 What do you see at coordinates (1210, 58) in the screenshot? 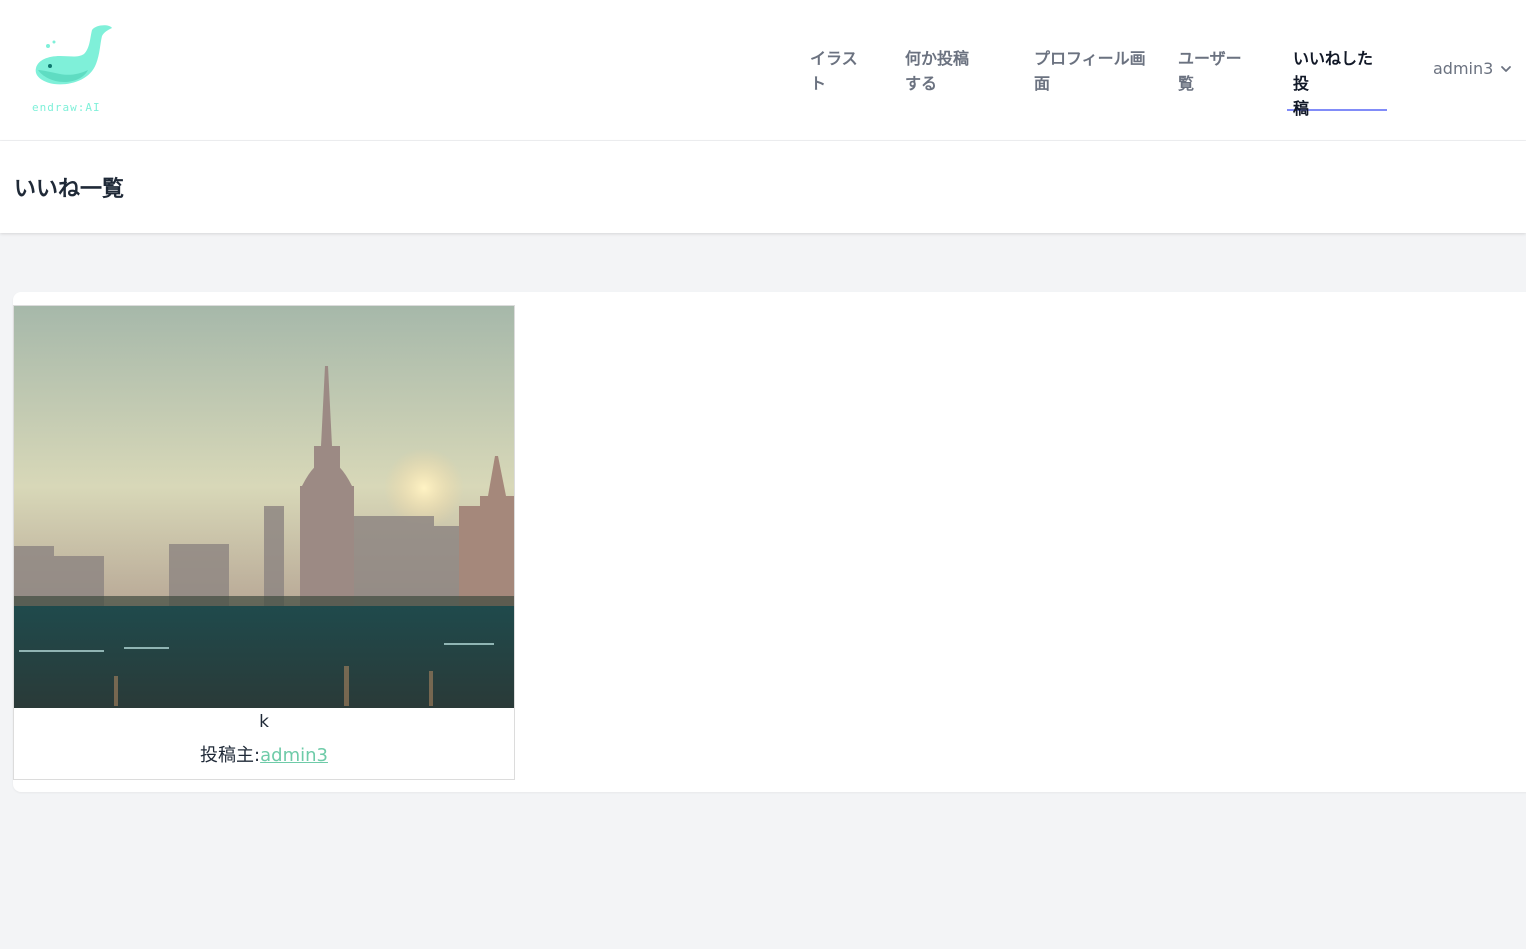
I see `nav-user-list-label-1: ユーザー` at bounding box center [1210, 58].